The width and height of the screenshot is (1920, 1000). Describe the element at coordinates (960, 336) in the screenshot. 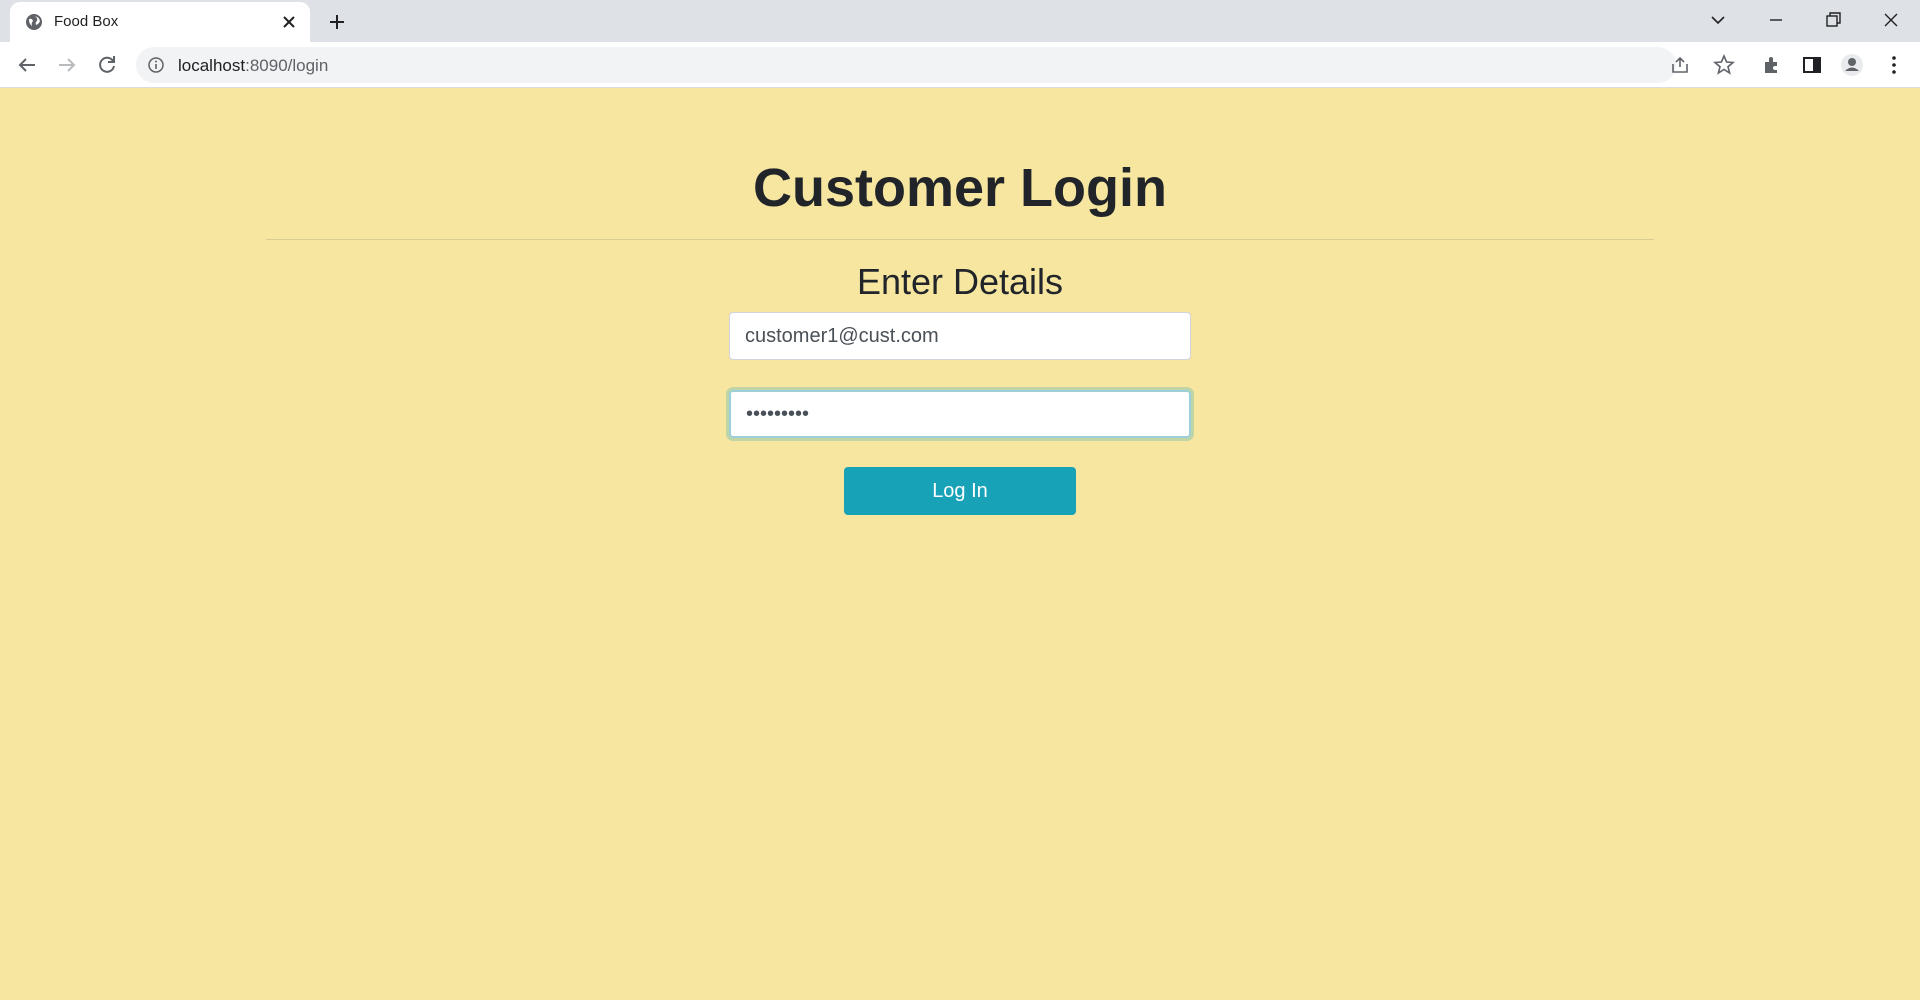

I see `email-field` at that location.